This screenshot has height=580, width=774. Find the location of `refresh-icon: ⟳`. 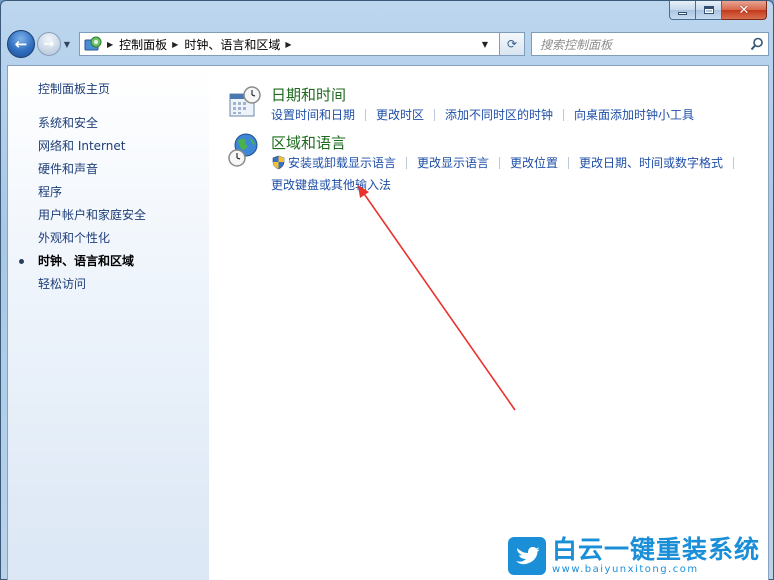

refresh-icon: ⟳ is located at coordinates (512, 44).